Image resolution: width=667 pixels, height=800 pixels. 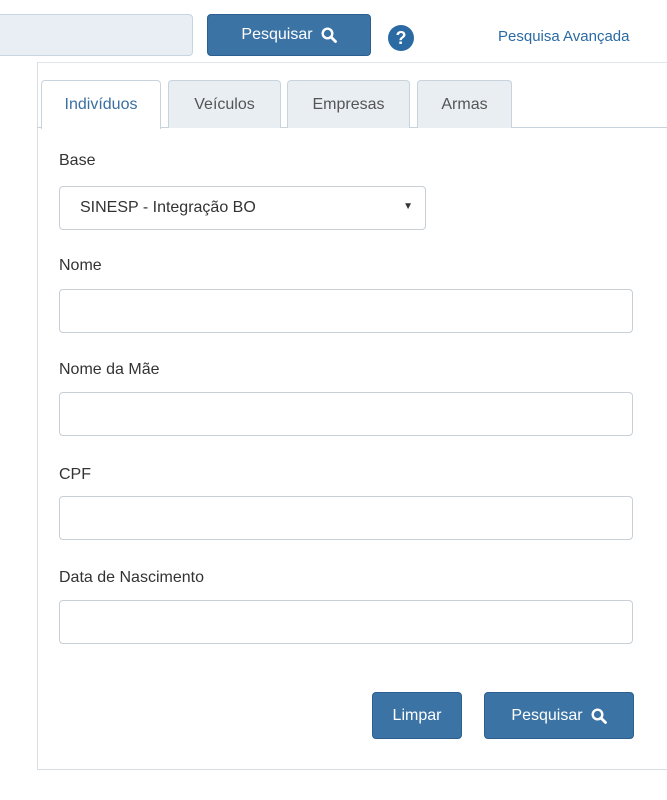 I want to click on base-label: Base, so click(x=77, y=160).